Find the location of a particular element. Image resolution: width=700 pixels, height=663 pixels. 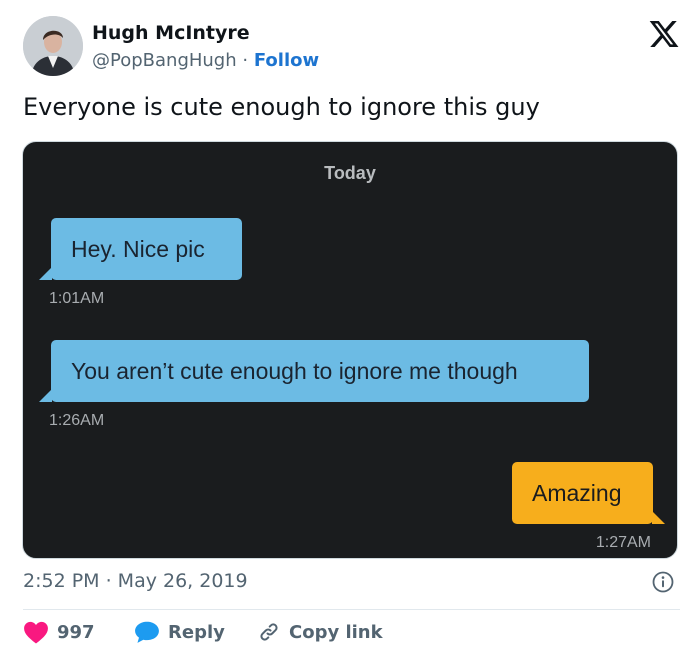

message-time: 1:01AM is located at coordinates (77, 298).